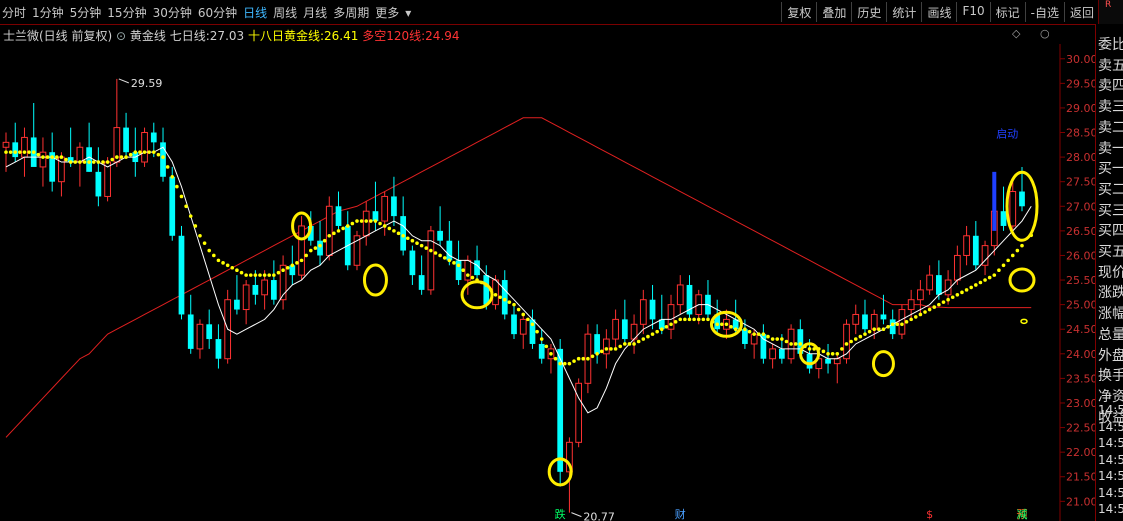 Image resolution: width=1123 pixels, height=521 pixels. Describe the element at coordinates (1108, 5) in the screenshot. I see `corner-label: R` at that location.